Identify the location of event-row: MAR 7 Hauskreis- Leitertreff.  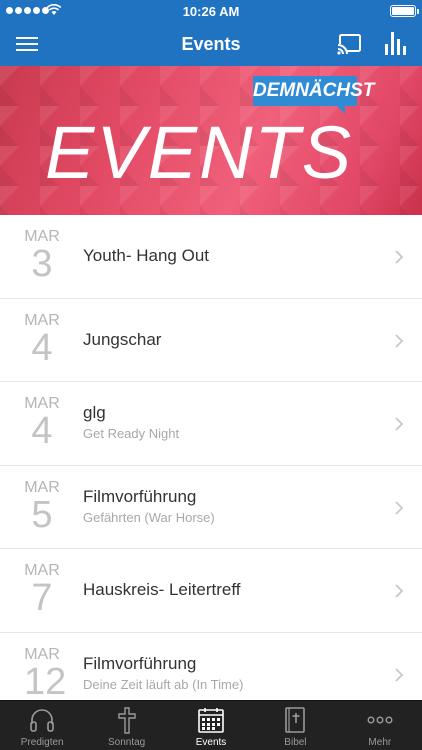
(211, 591).